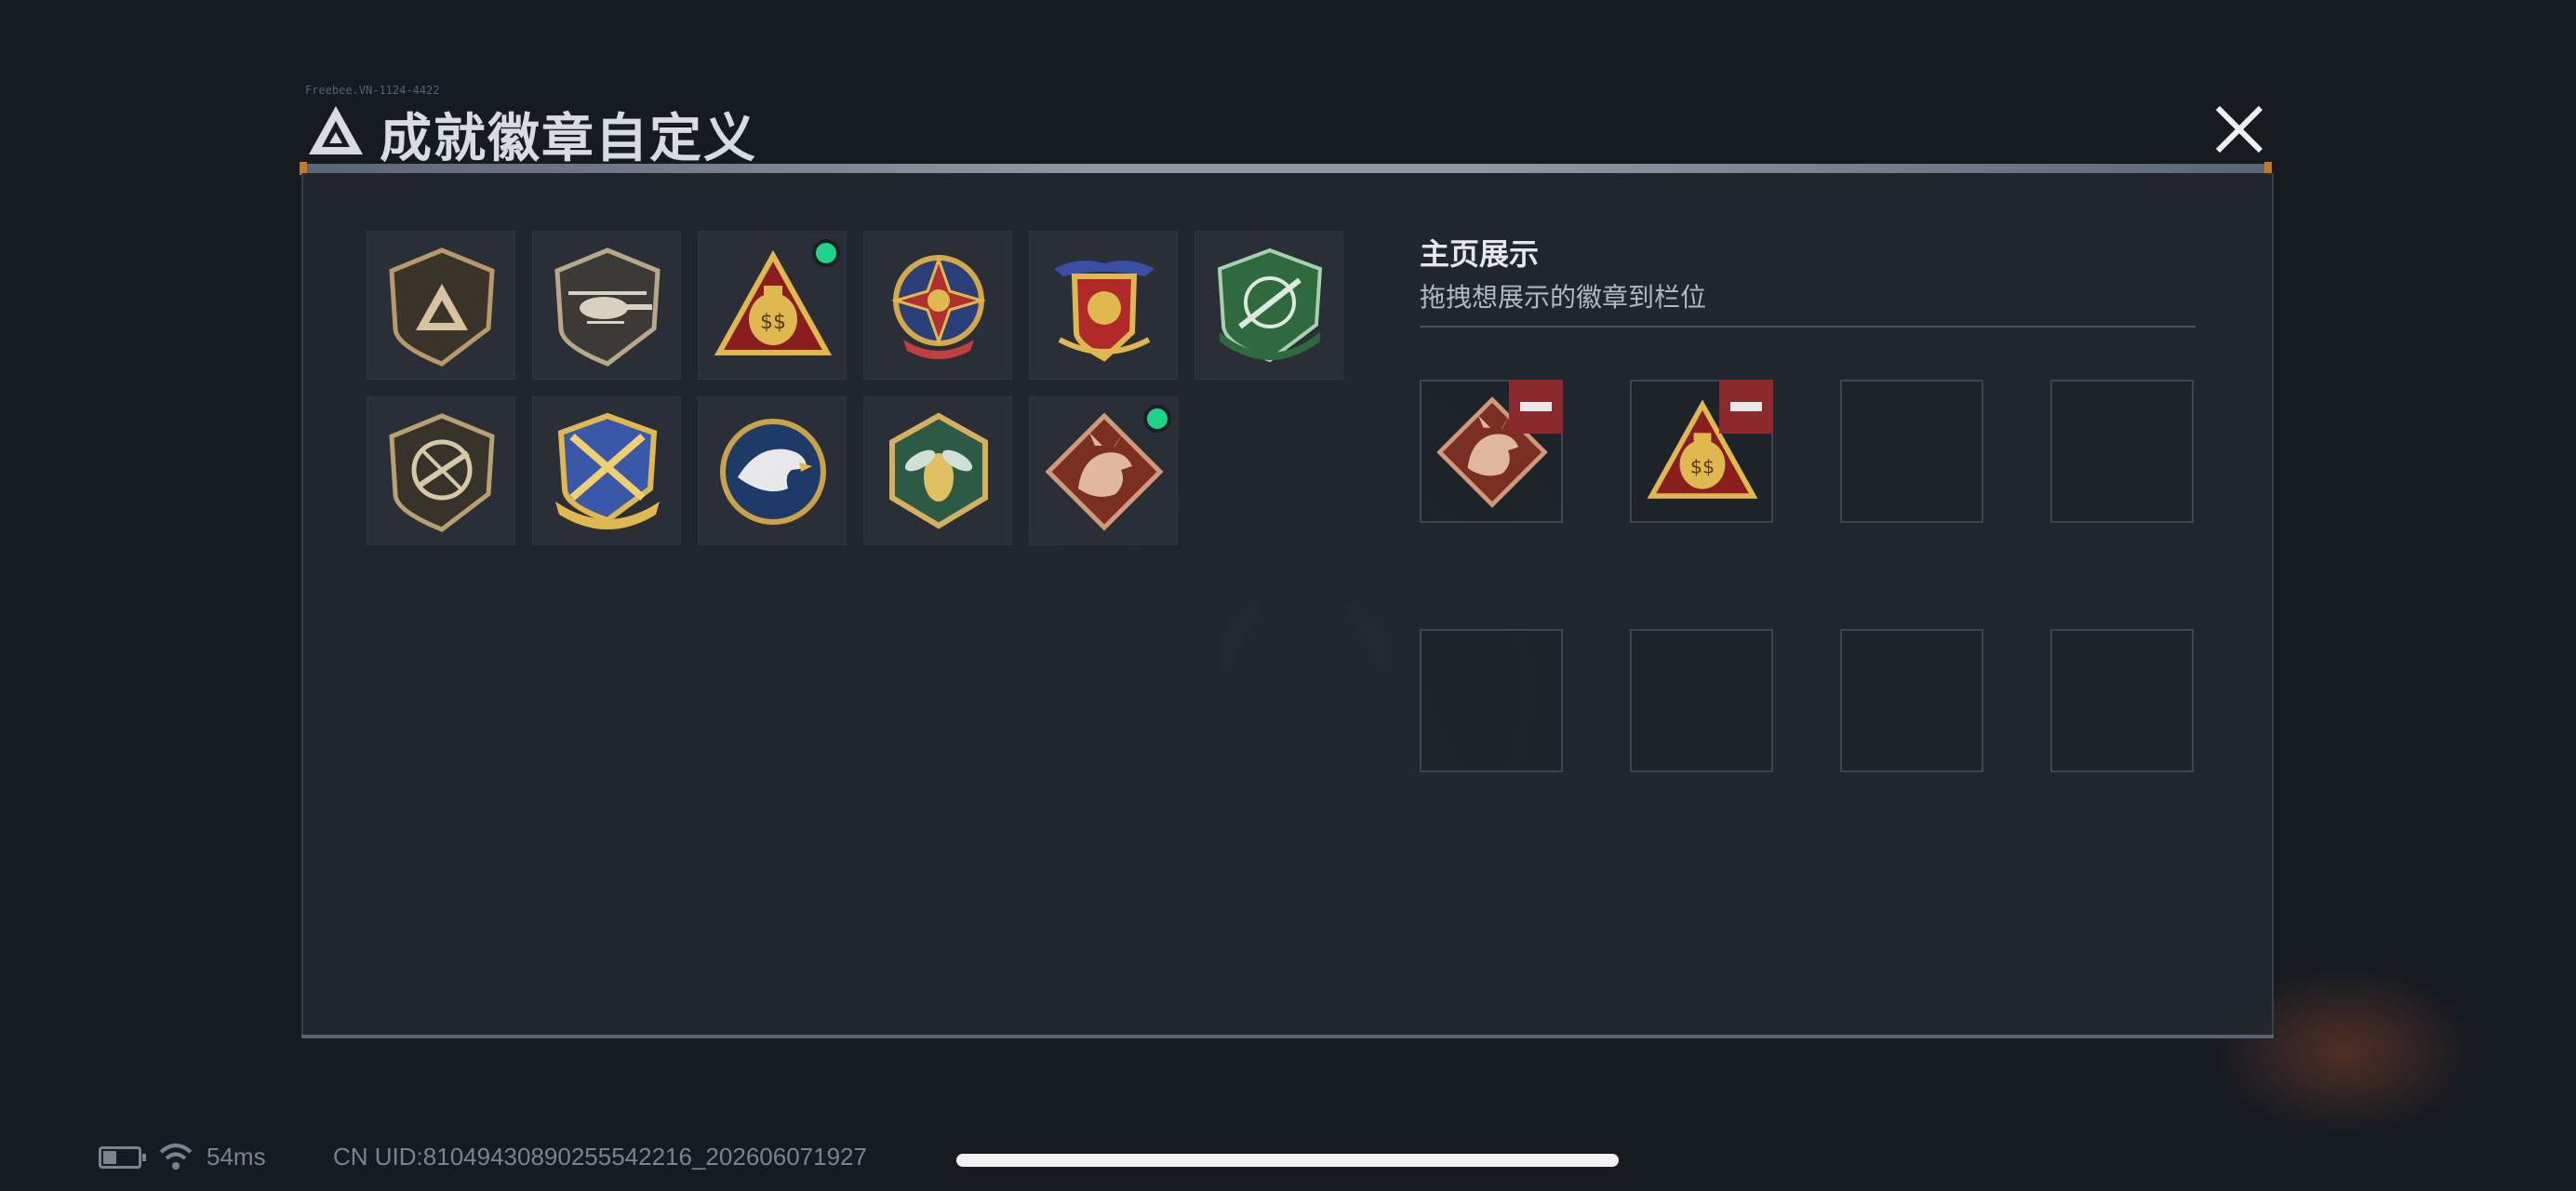  I want to click on display-section-subtitle: 拖拽想展示的徽章到栏位, so click(1563, 297).